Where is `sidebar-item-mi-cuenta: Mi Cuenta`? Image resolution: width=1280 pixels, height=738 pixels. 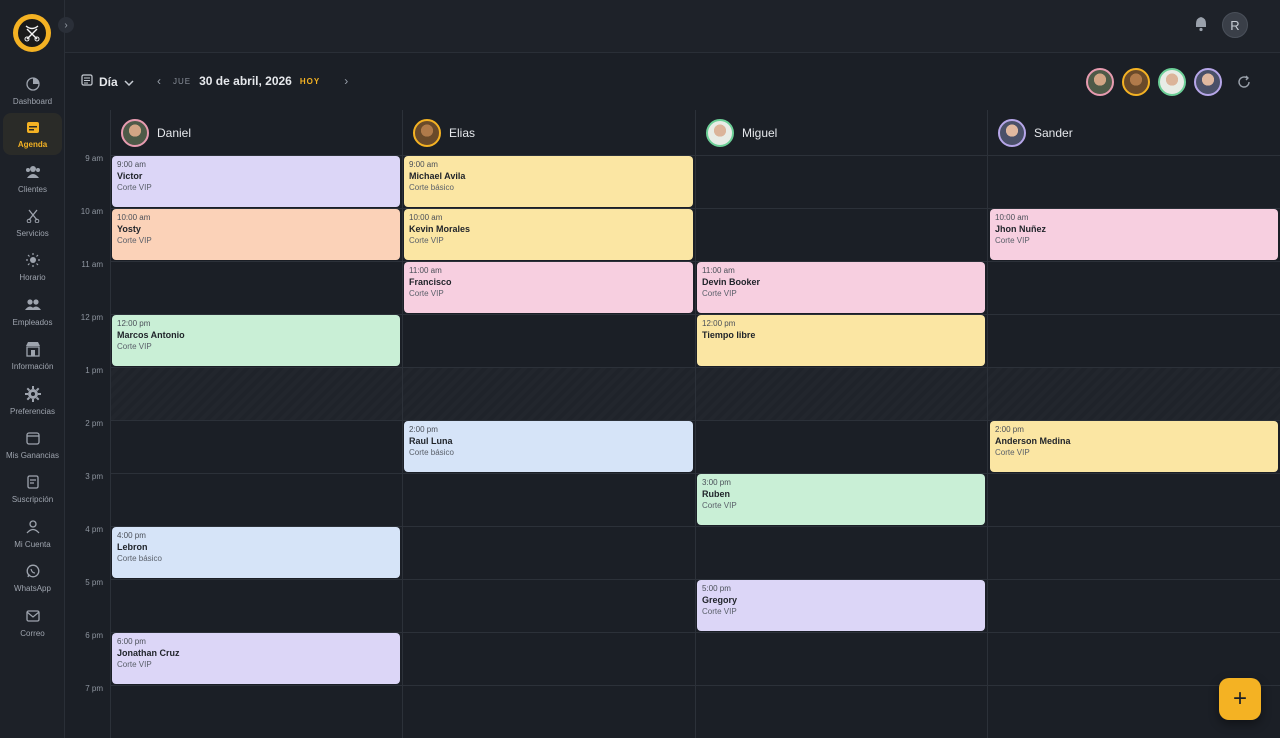 sidebar-item-mi-cuenta: Mi Cuenta is located at coordinates (32, 534).